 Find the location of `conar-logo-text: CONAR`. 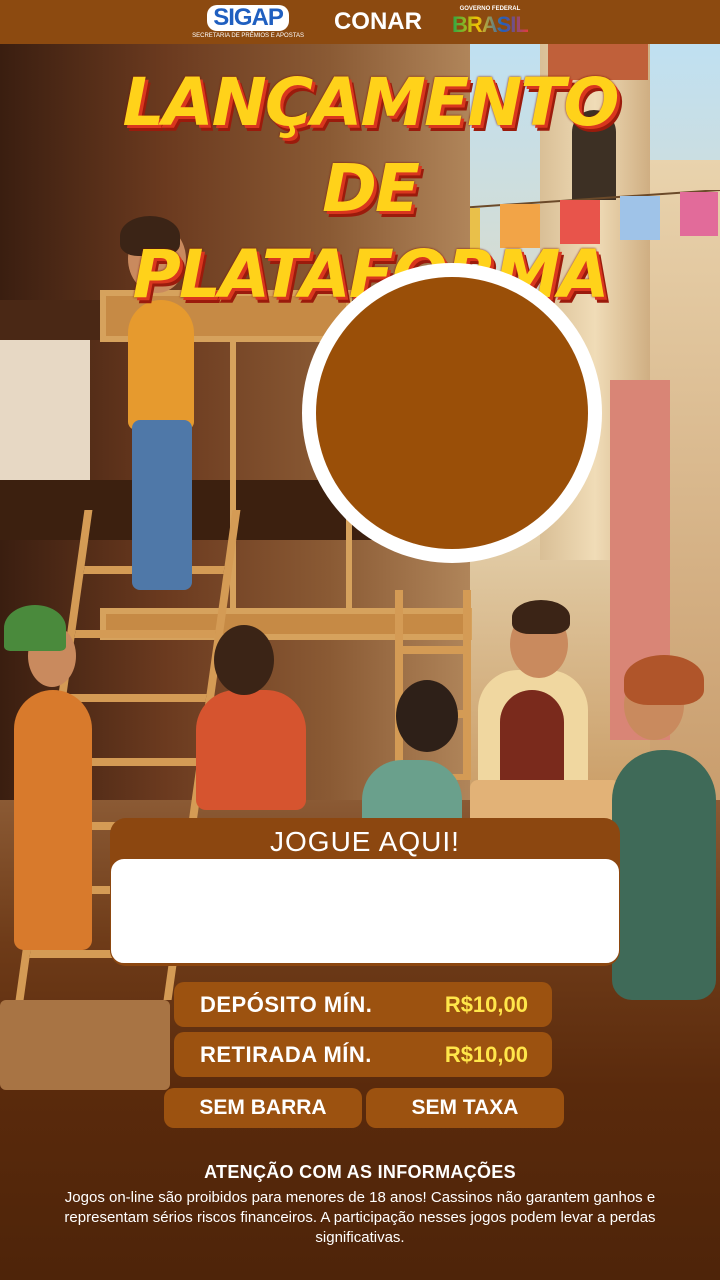

conar-logo-text: CONAR is located at coordinates (377, 21).